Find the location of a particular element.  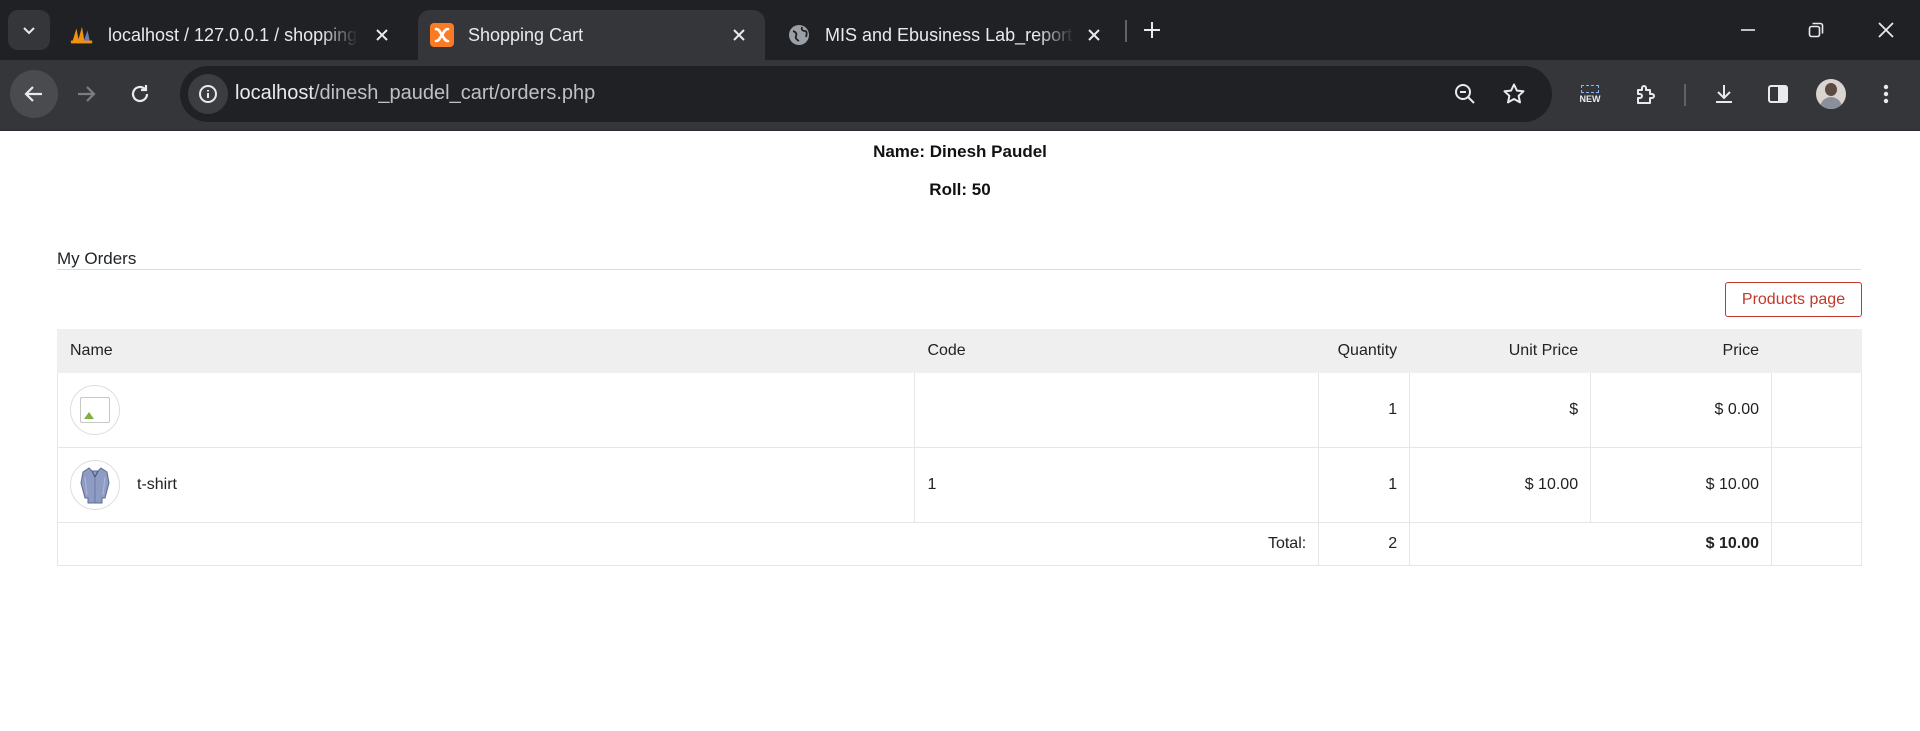

url-text: localhost/dinesh_paudel_cart/orders.php is located at coordinates (415, 93).